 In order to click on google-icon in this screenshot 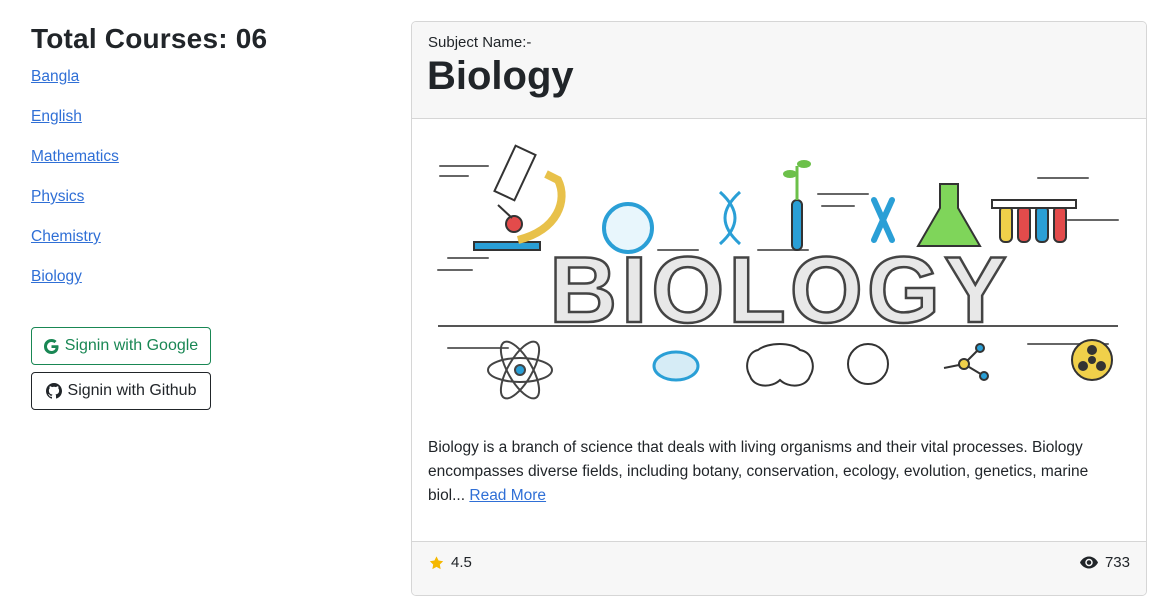, I will do `click(51, 346)`.